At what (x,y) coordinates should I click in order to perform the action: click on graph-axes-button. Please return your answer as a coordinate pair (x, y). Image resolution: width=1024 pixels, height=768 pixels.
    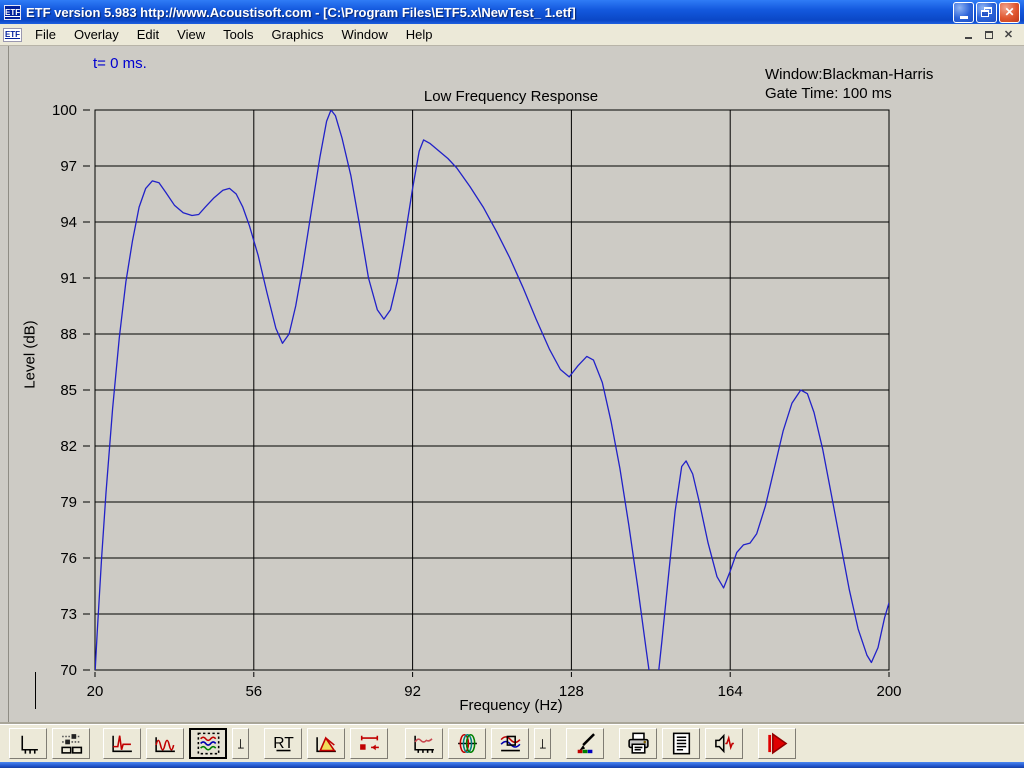
    Looking at the image, I should click on (28, 743).